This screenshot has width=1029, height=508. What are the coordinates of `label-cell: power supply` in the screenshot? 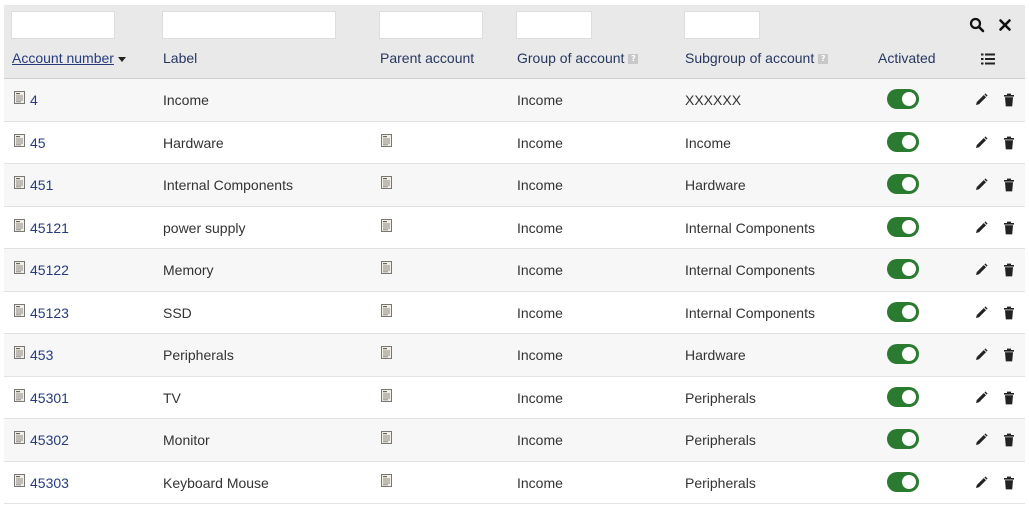 It's located at (204, 227).